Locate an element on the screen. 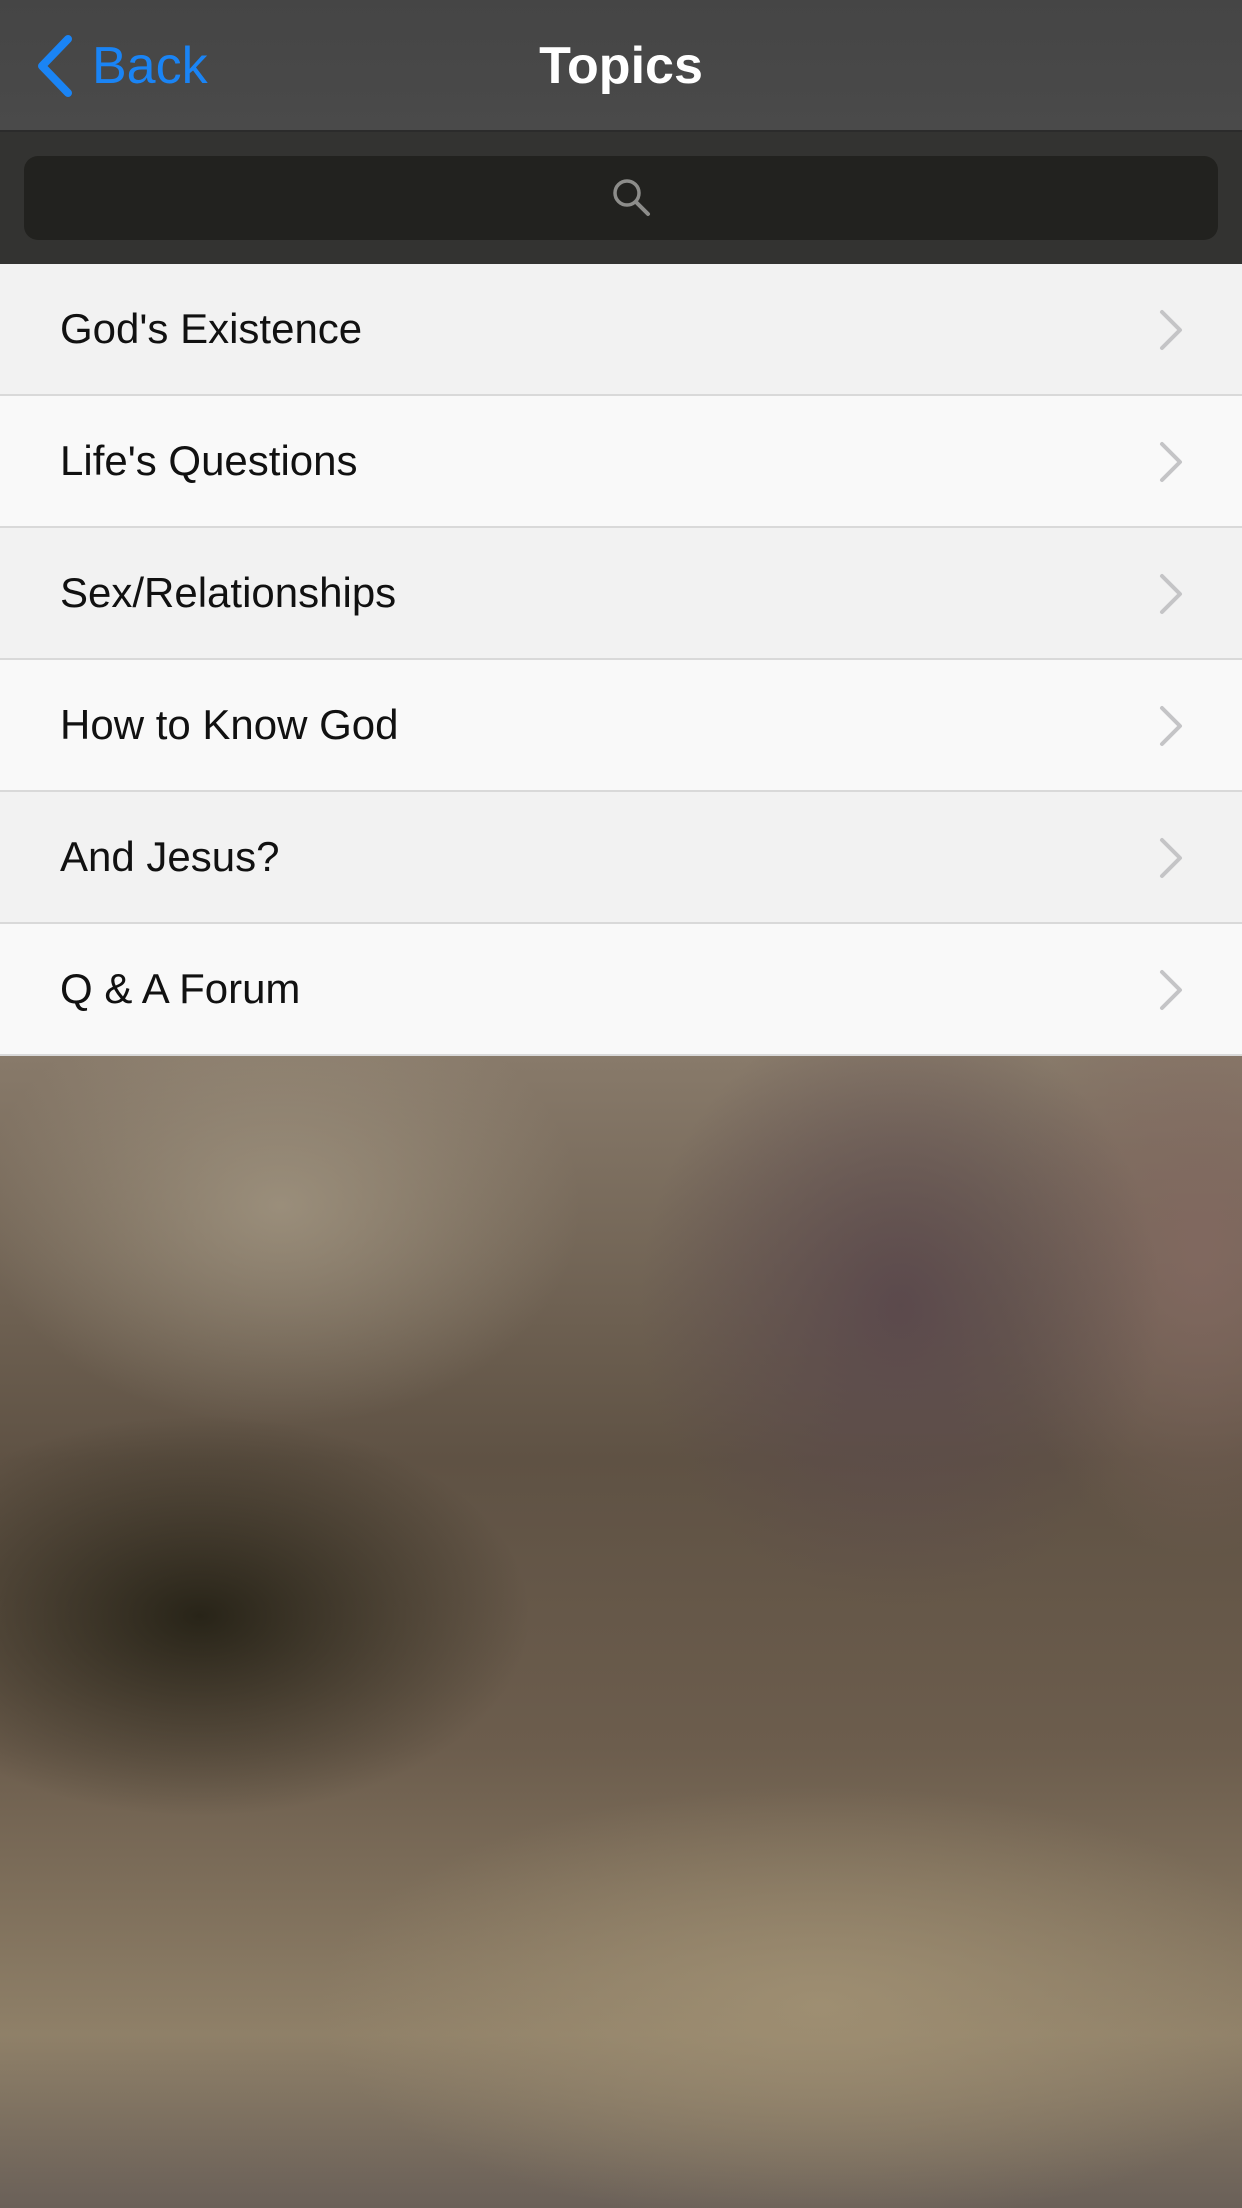  list-item-label: And Jesus? is located at coordinates (170, 856).